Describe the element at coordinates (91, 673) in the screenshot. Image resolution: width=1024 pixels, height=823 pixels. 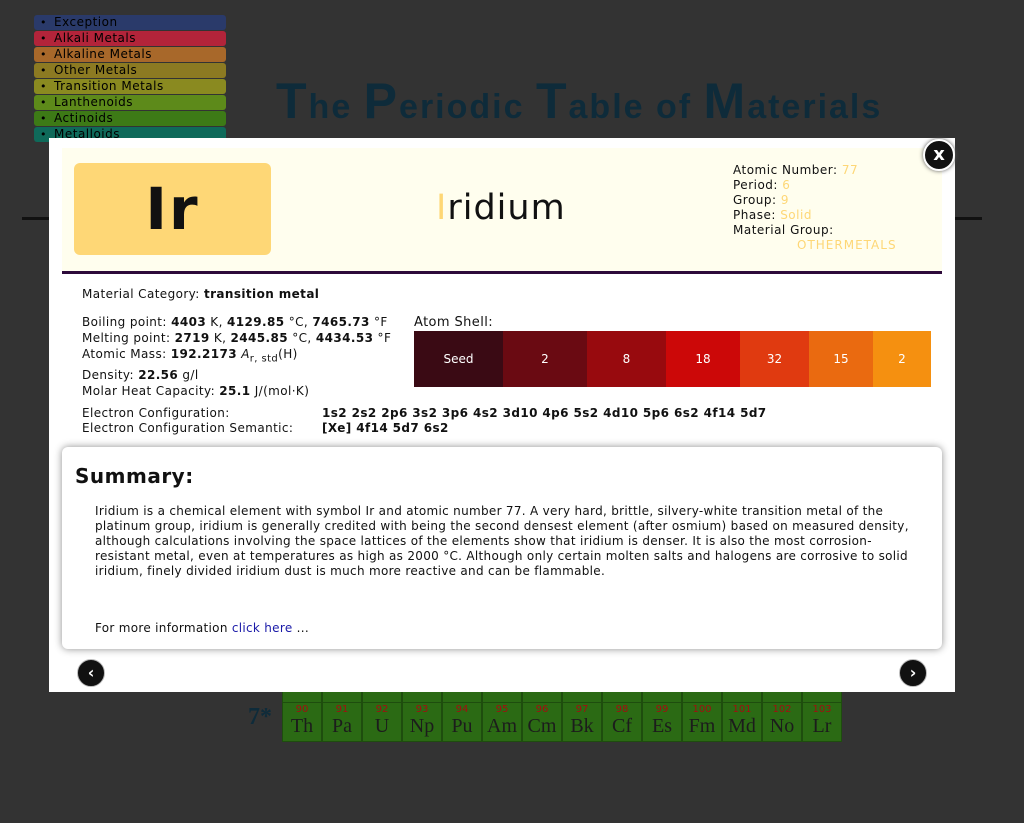
I see `previous-element-button: ‹` at that location.